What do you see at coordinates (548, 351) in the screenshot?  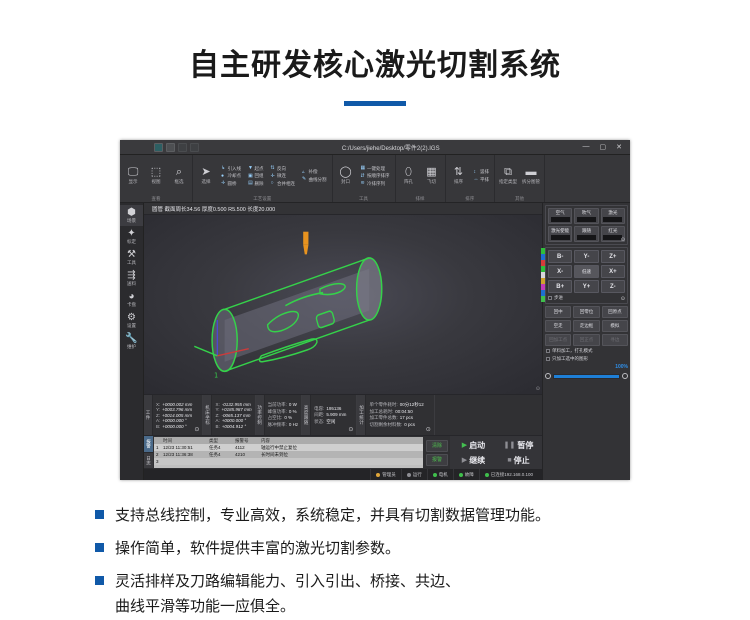 I see `single-material-checkbox` at bounding box center [548, 351].